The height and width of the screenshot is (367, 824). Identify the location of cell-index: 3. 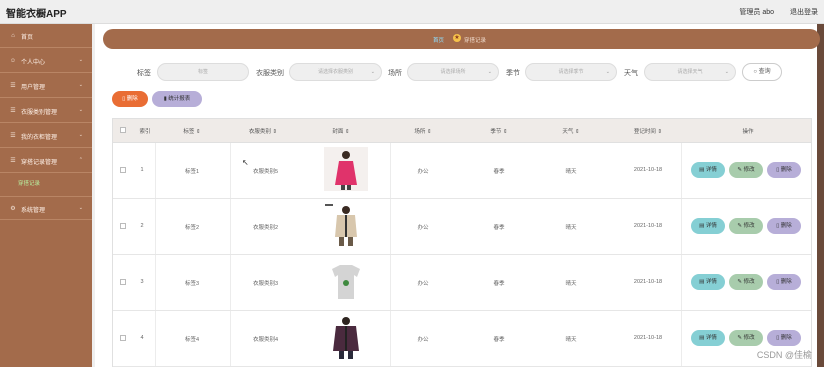
(142, 282).